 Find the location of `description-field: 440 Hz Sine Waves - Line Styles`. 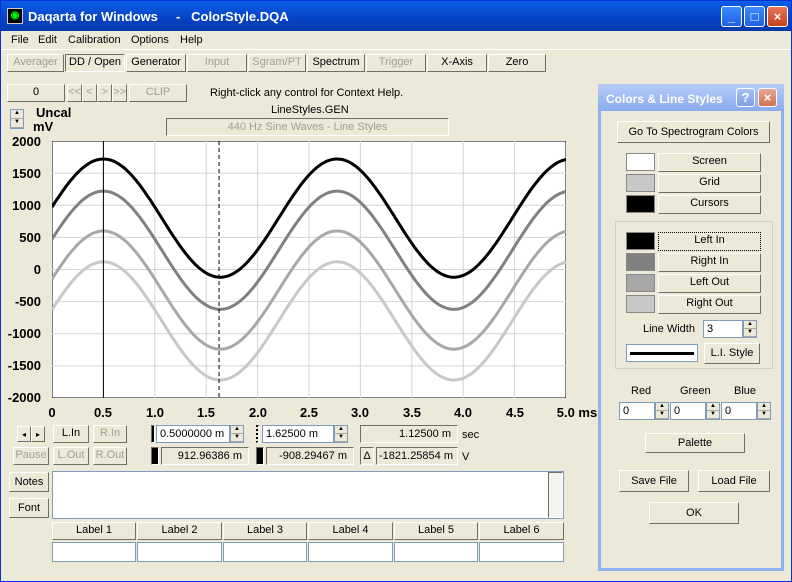

description-field: 440 Hz Sine Waves - Line Styles is located at coordinates (307, 127).